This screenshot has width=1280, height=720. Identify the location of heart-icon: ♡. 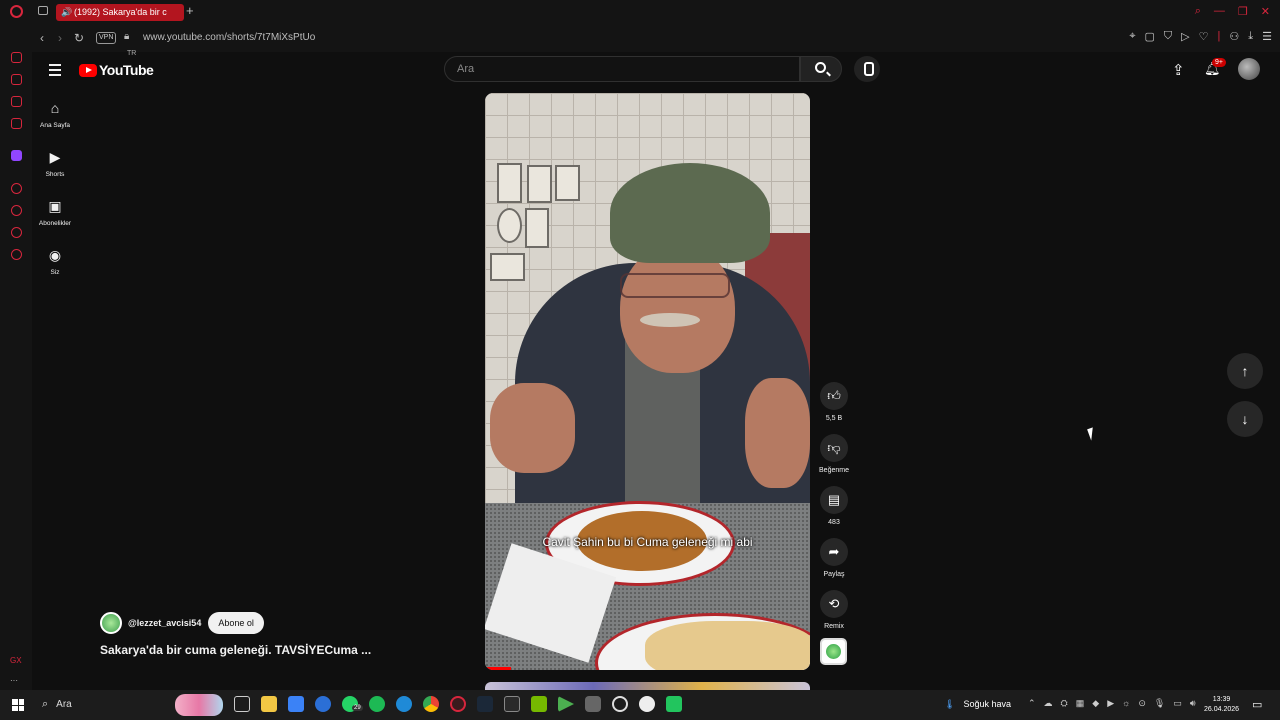
(1204, 36).